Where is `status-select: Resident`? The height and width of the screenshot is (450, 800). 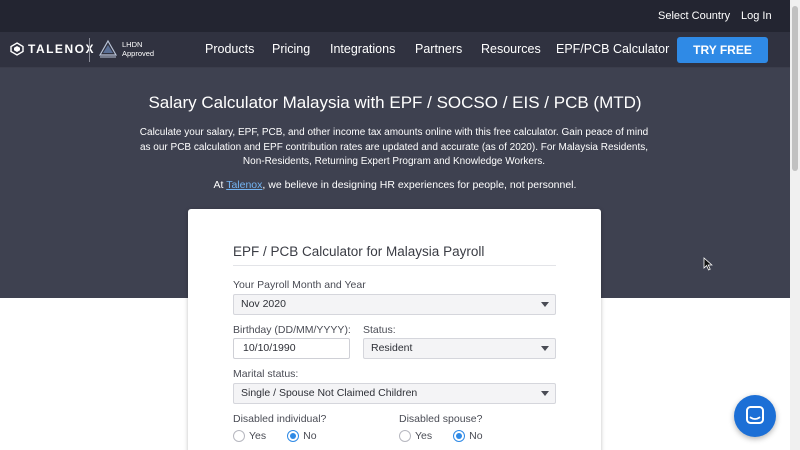 status-select: Resident is located at coordinates (459, 348).